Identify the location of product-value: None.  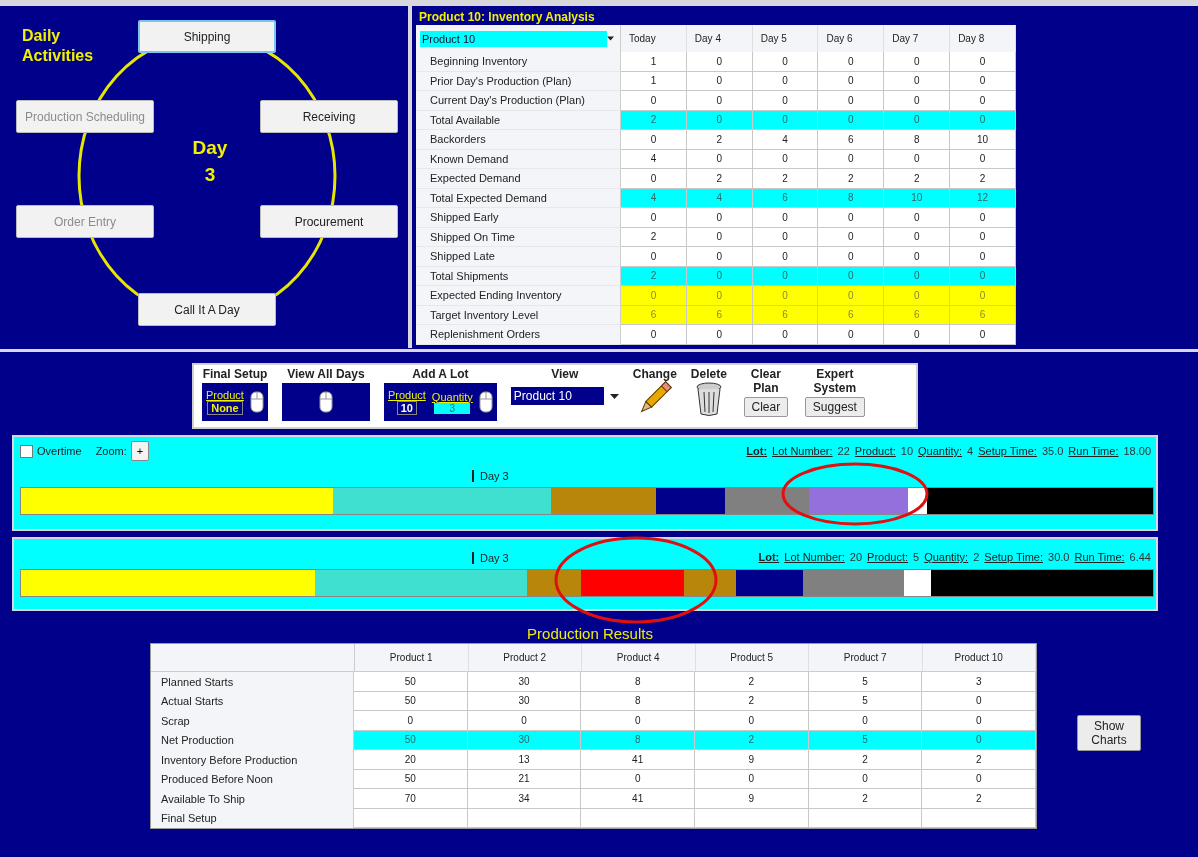
(225, 408).